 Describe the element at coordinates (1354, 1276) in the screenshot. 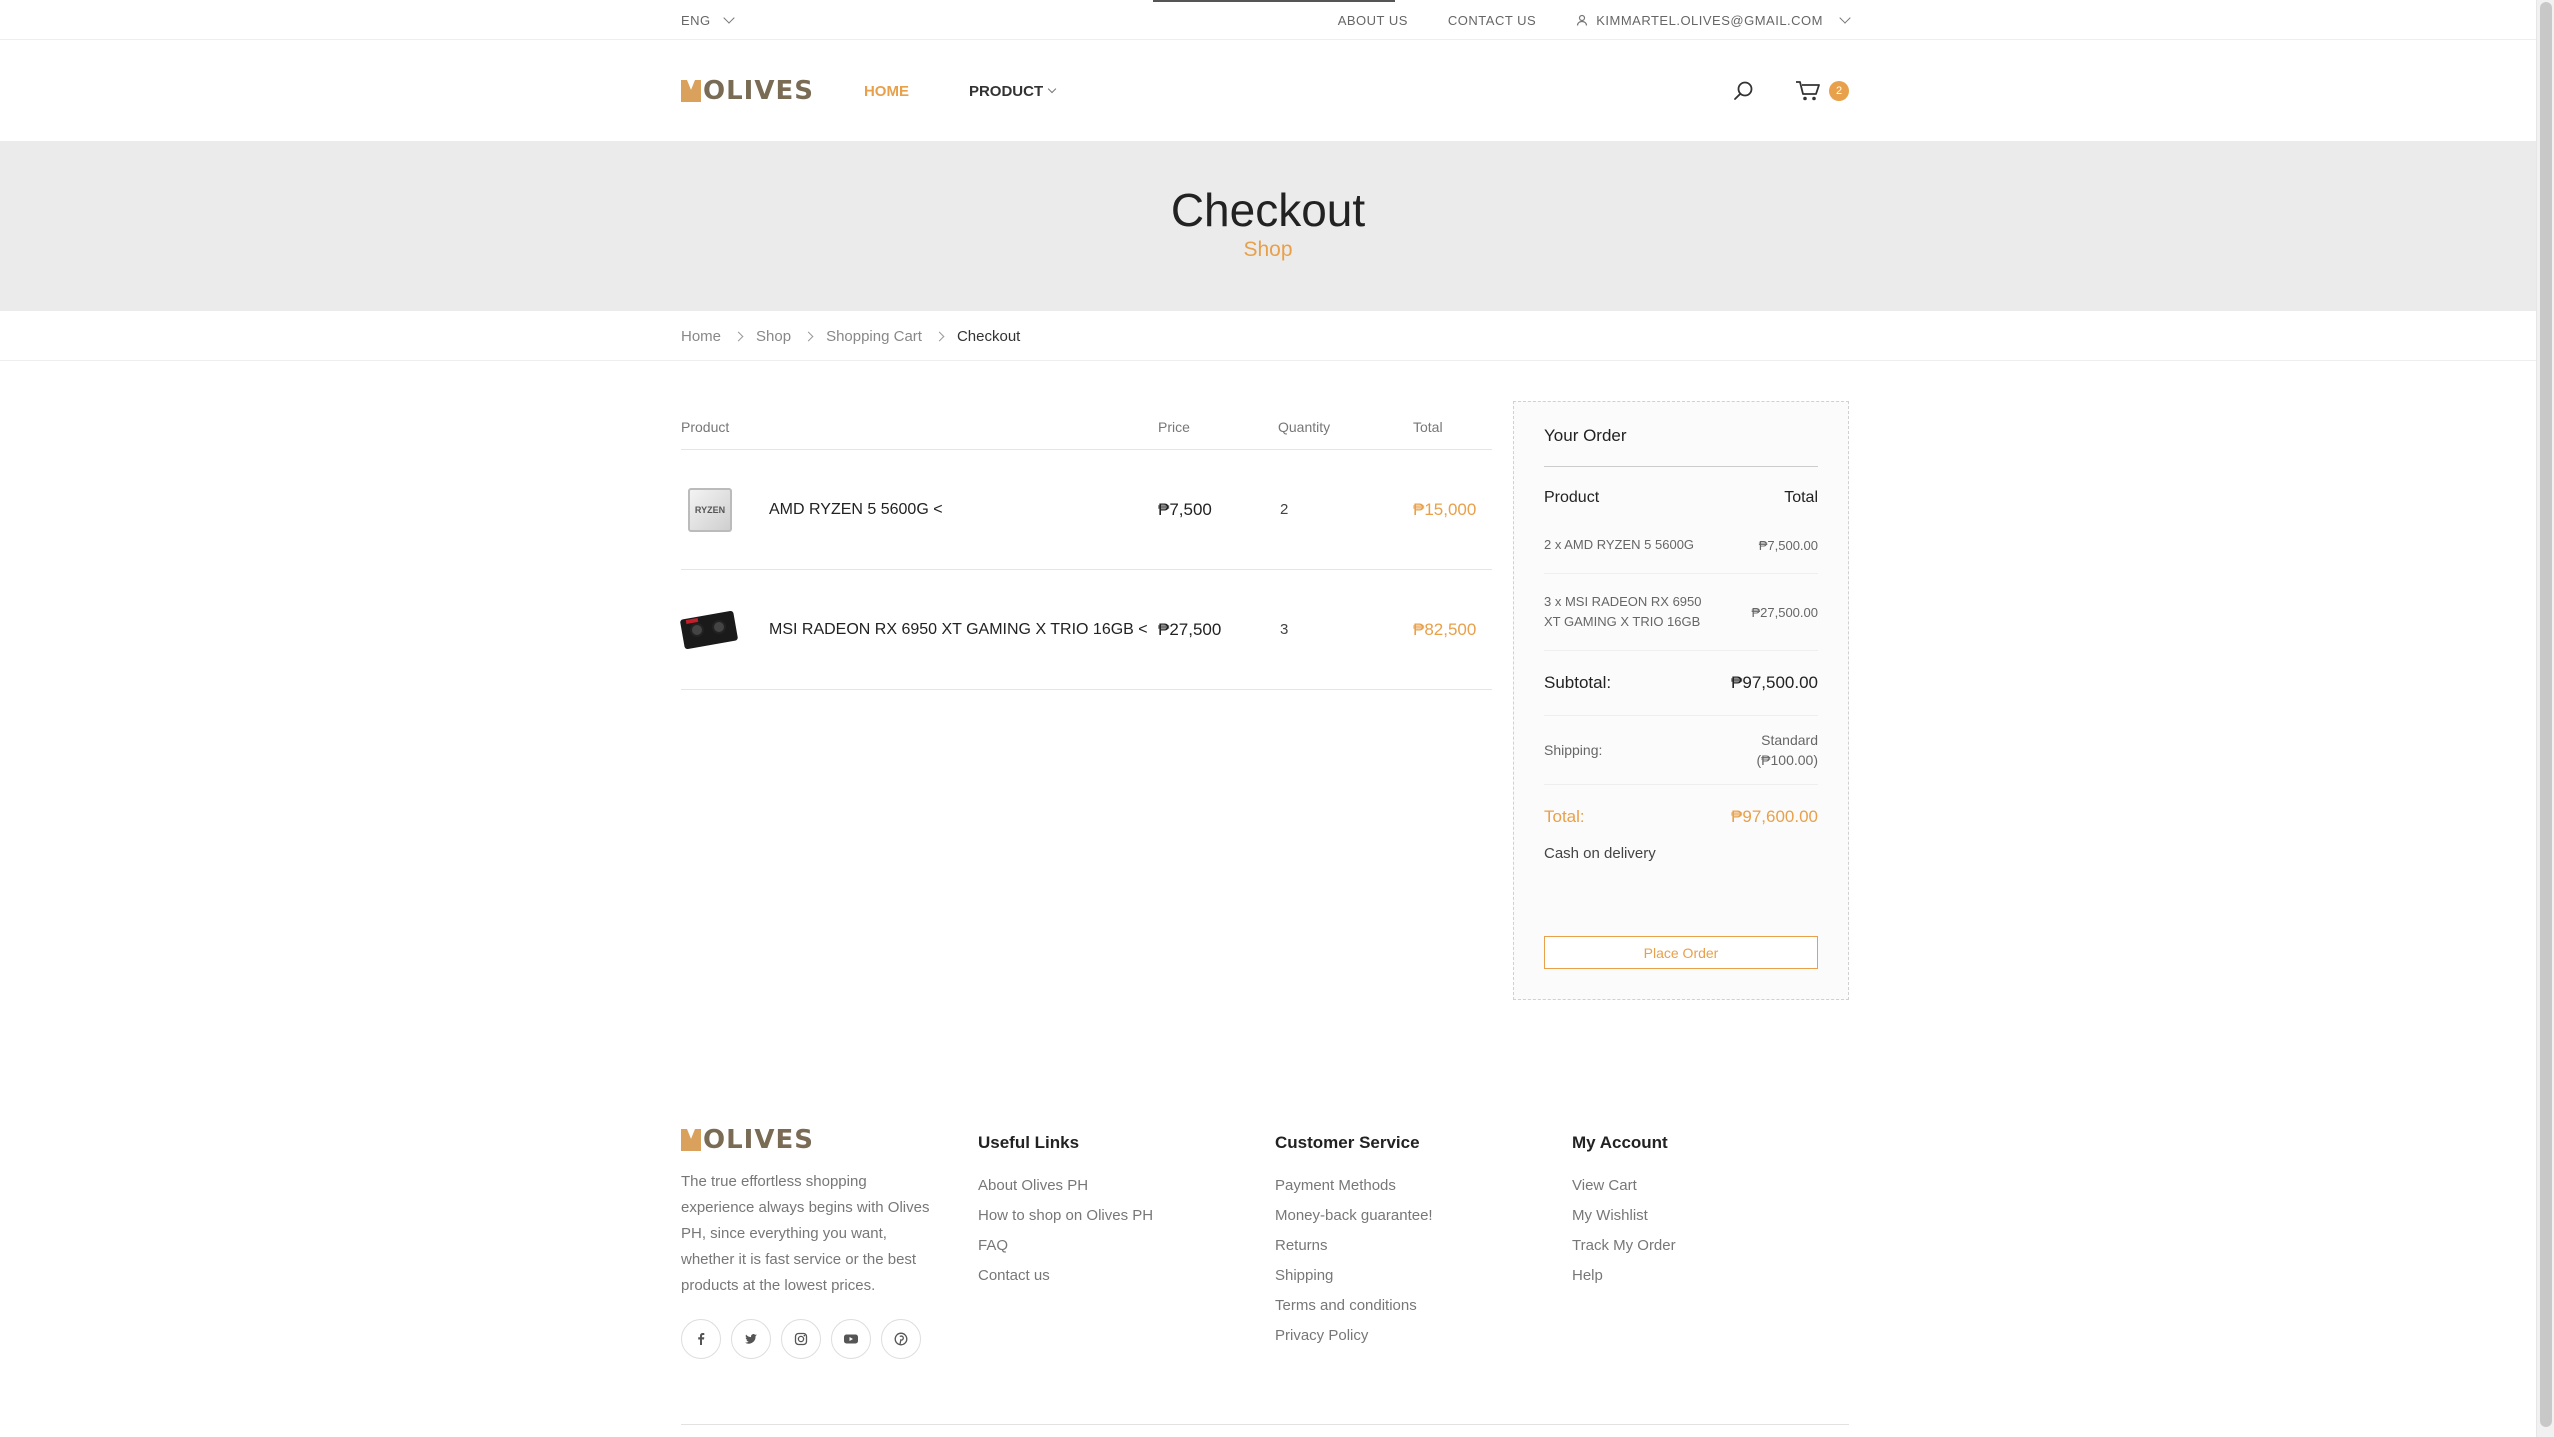

I see `footer-link: Shipping` at that location.